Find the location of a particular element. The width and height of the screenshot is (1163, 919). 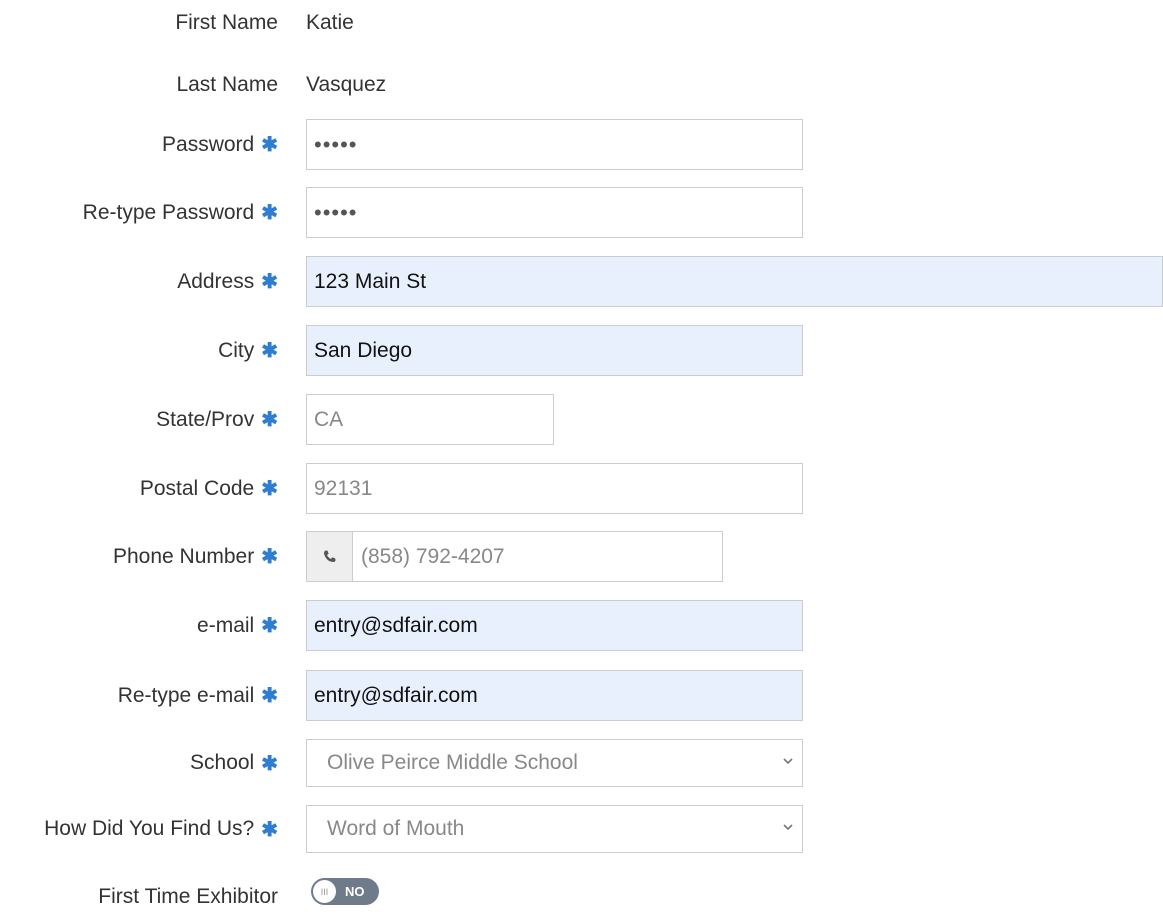

first-name-row: First Name Katie is located at coordinates (581, 22).